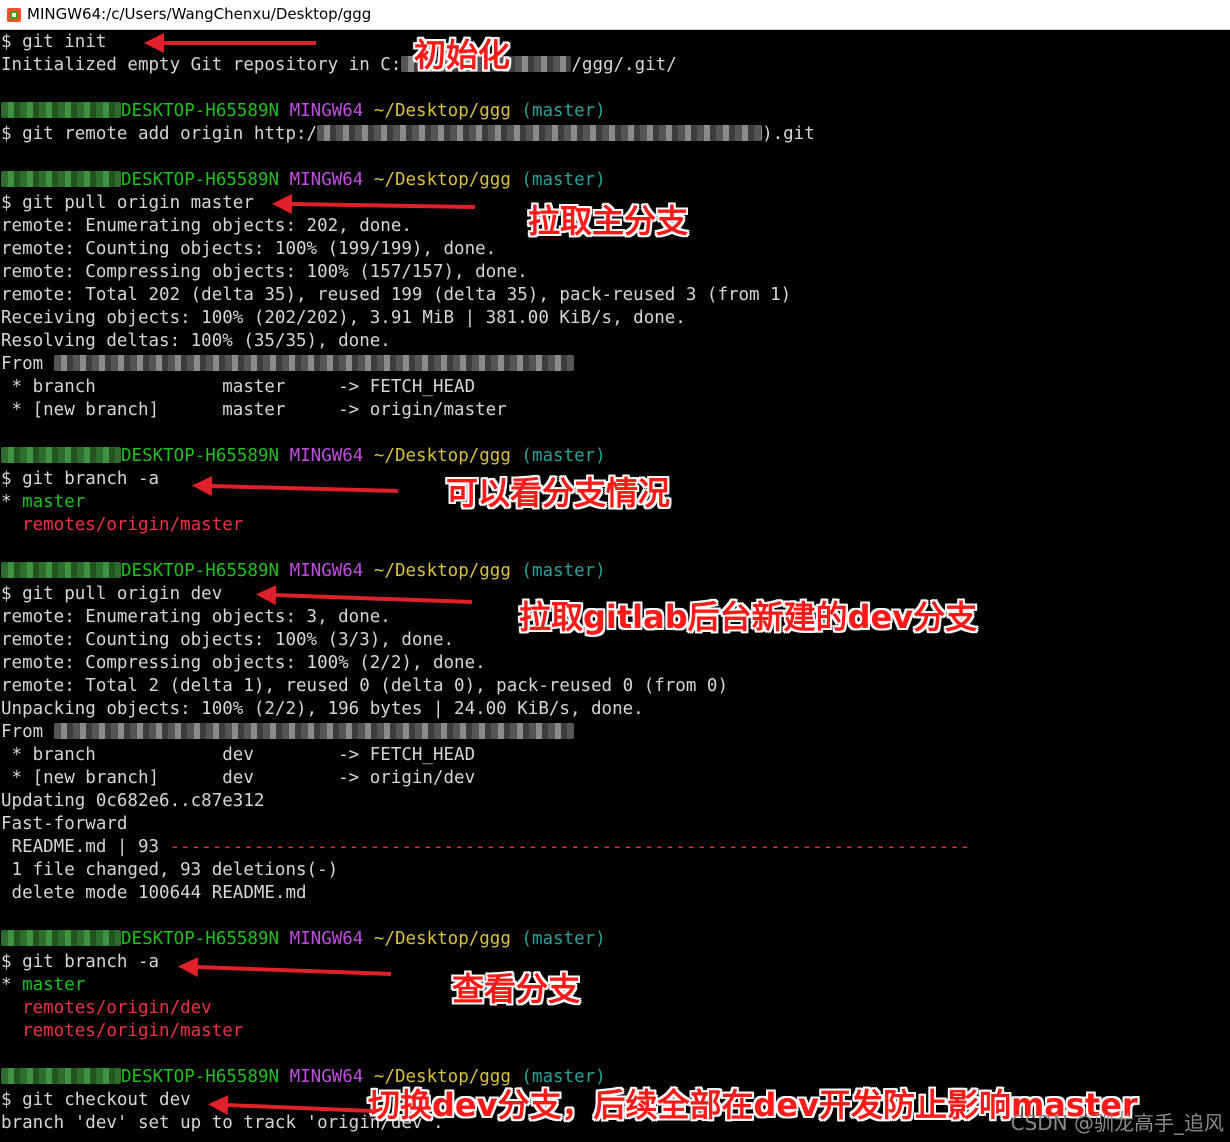 This screenshot has height=1142, width=1230. I want to click on csdn-watermark: CSDN @驯龙高手_追风, so click(1117, 1123).